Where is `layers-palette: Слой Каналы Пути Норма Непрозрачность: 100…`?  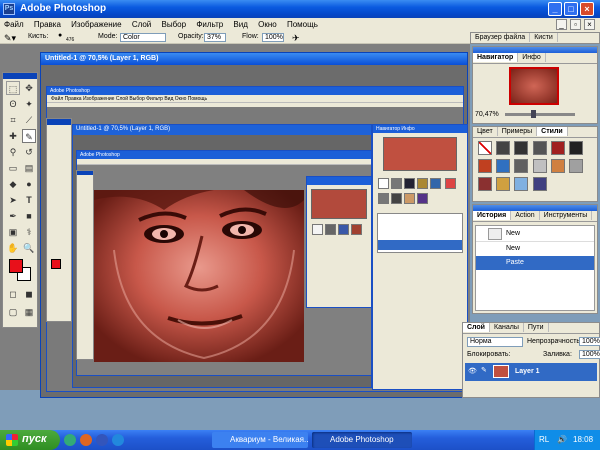
layers-palette: Слой Каналы Пути Норма Непрозрачность: 100… is located at coordinates (531, 360).